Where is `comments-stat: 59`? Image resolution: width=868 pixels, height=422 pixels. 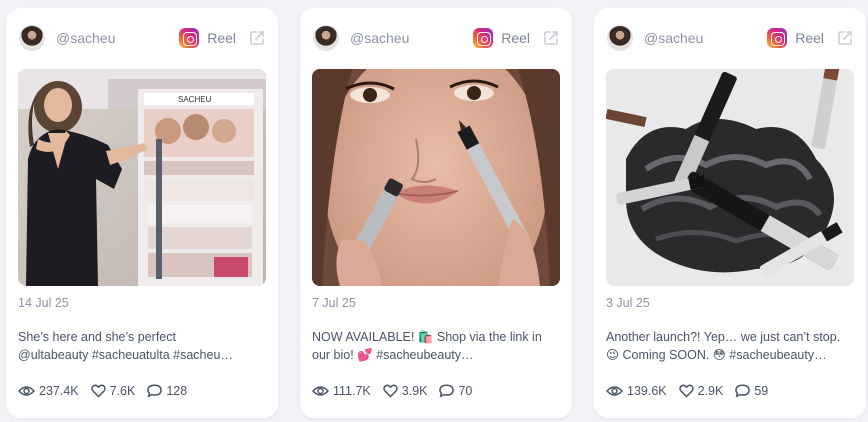
comments-stat: 59 is located at coordinates (751, 391).